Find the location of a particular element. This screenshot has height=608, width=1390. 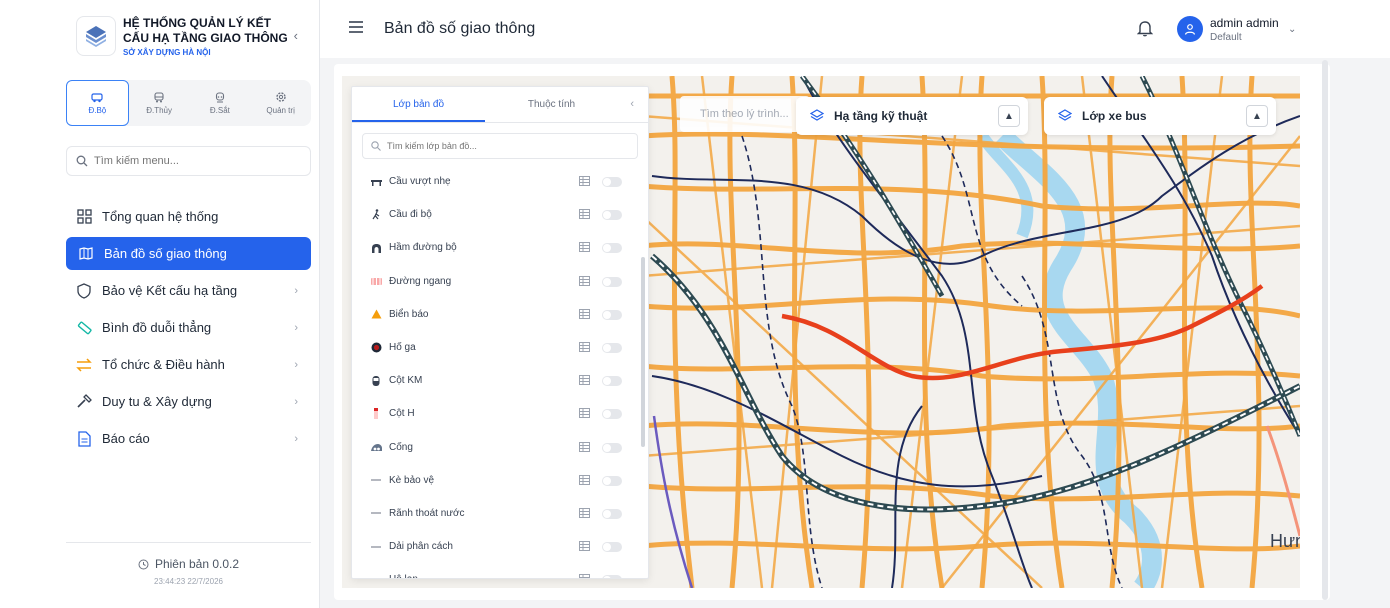

menu-search is located at coordinates (188, 161).